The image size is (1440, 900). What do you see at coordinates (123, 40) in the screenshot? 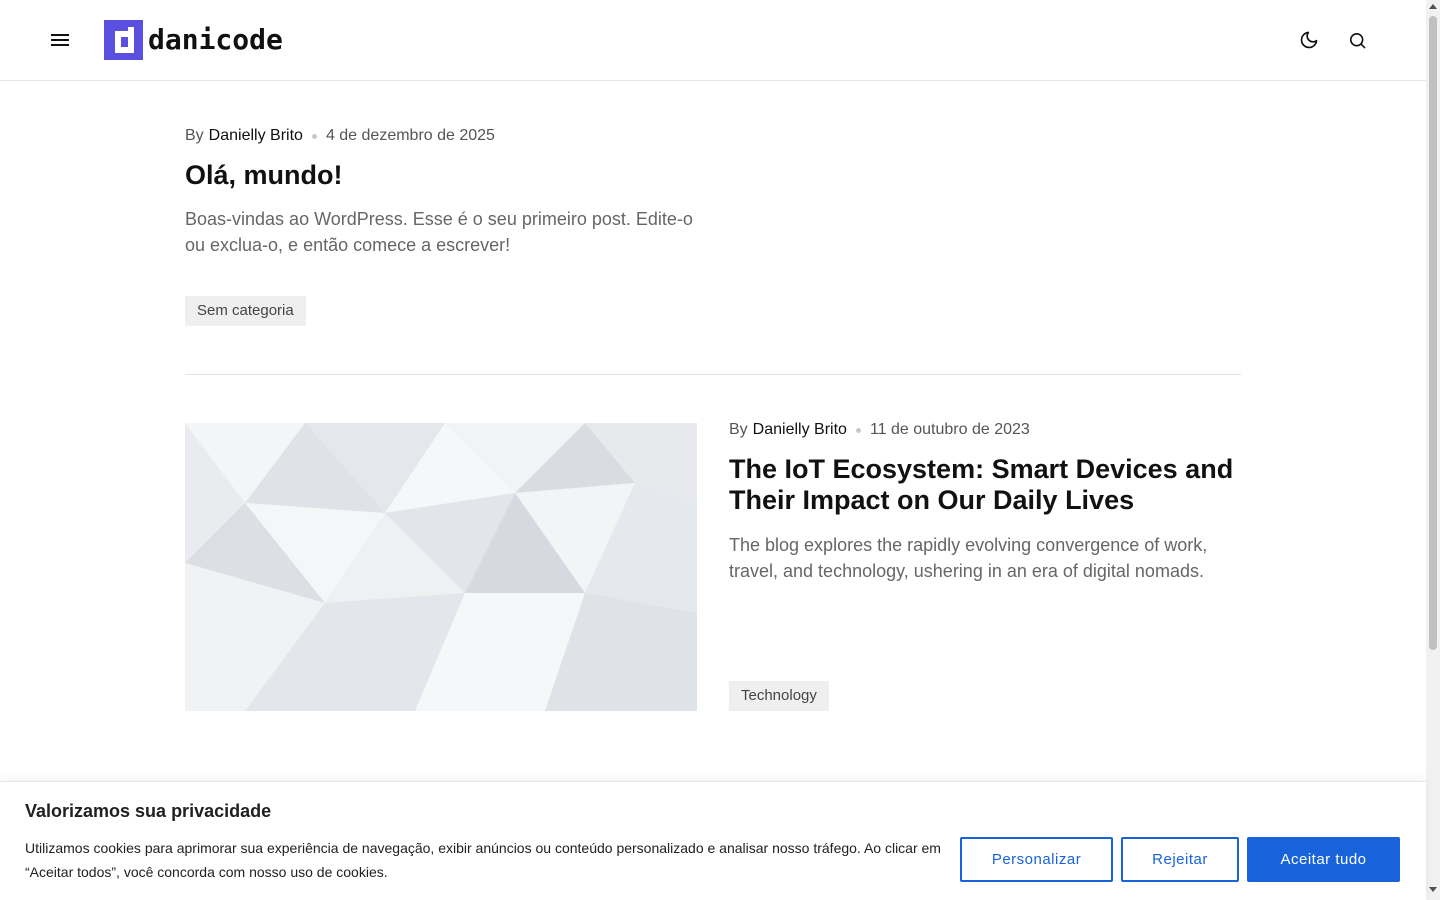
I see `logo-mark-icon` at bounding box center [123, 40].